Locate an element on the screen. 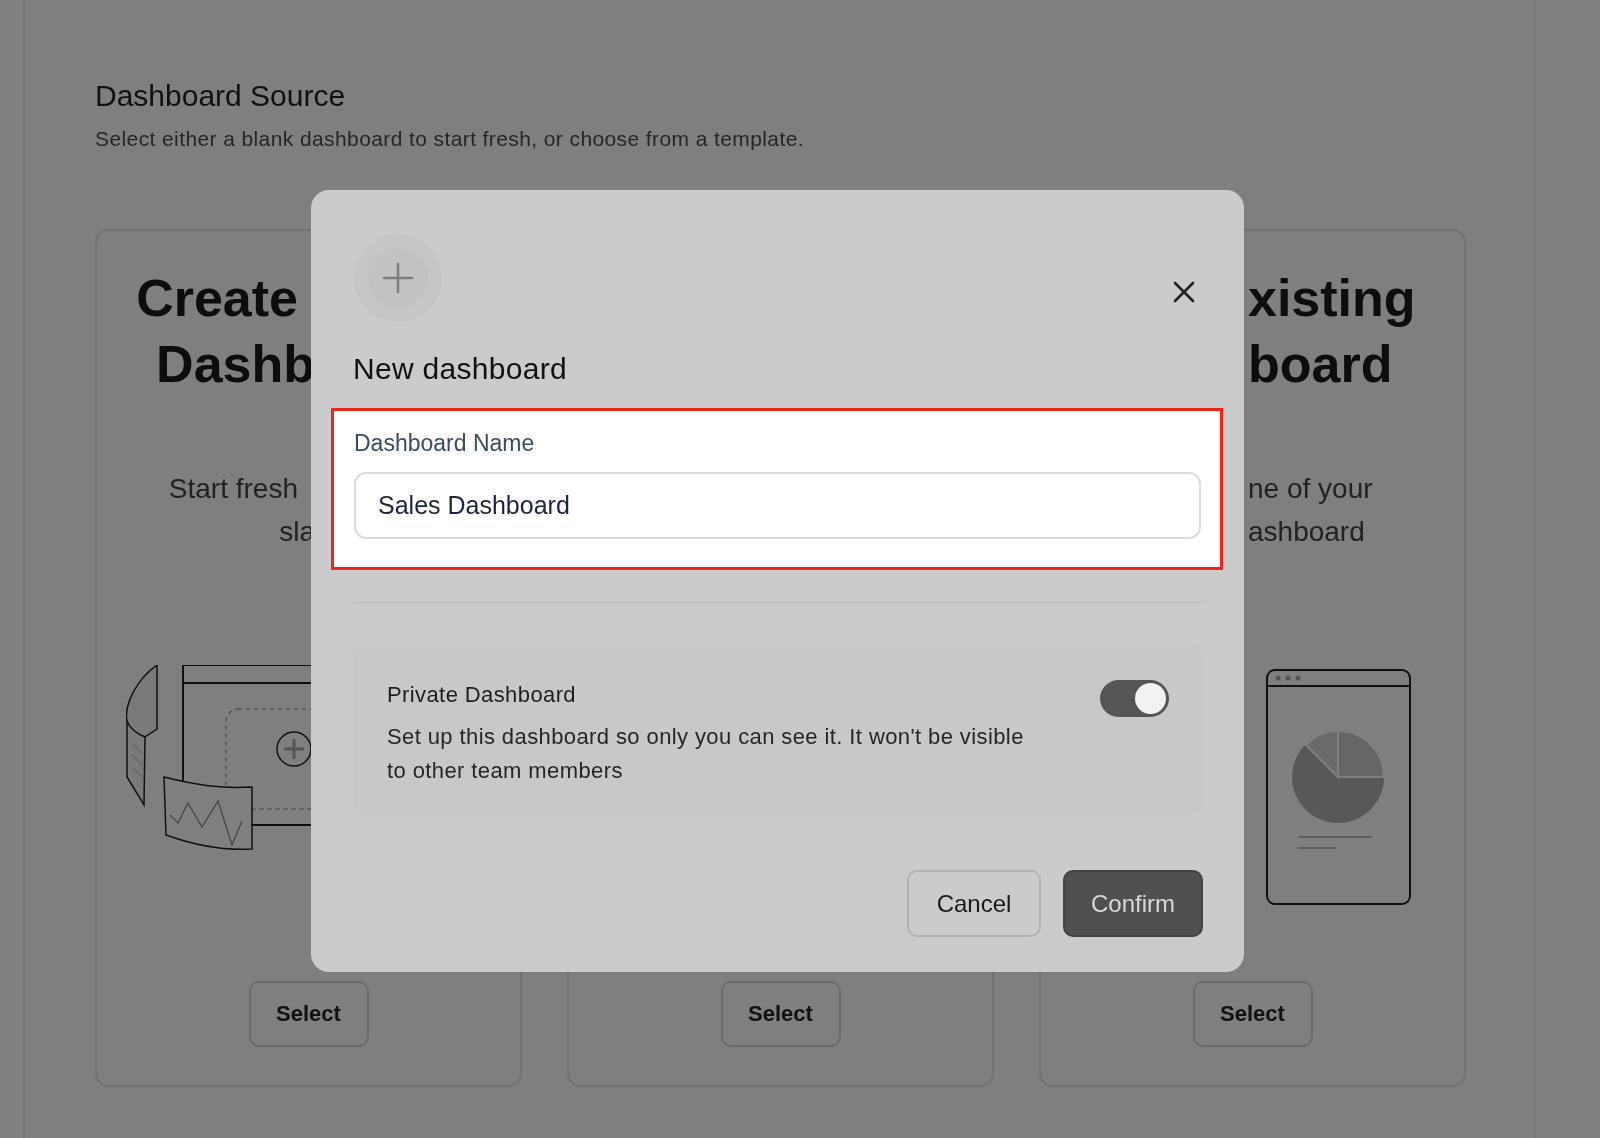 Image resolution: width=1600 pixels, height=1138 pixels. field-label: Dashboard Name is located at coordinates (445, 443).